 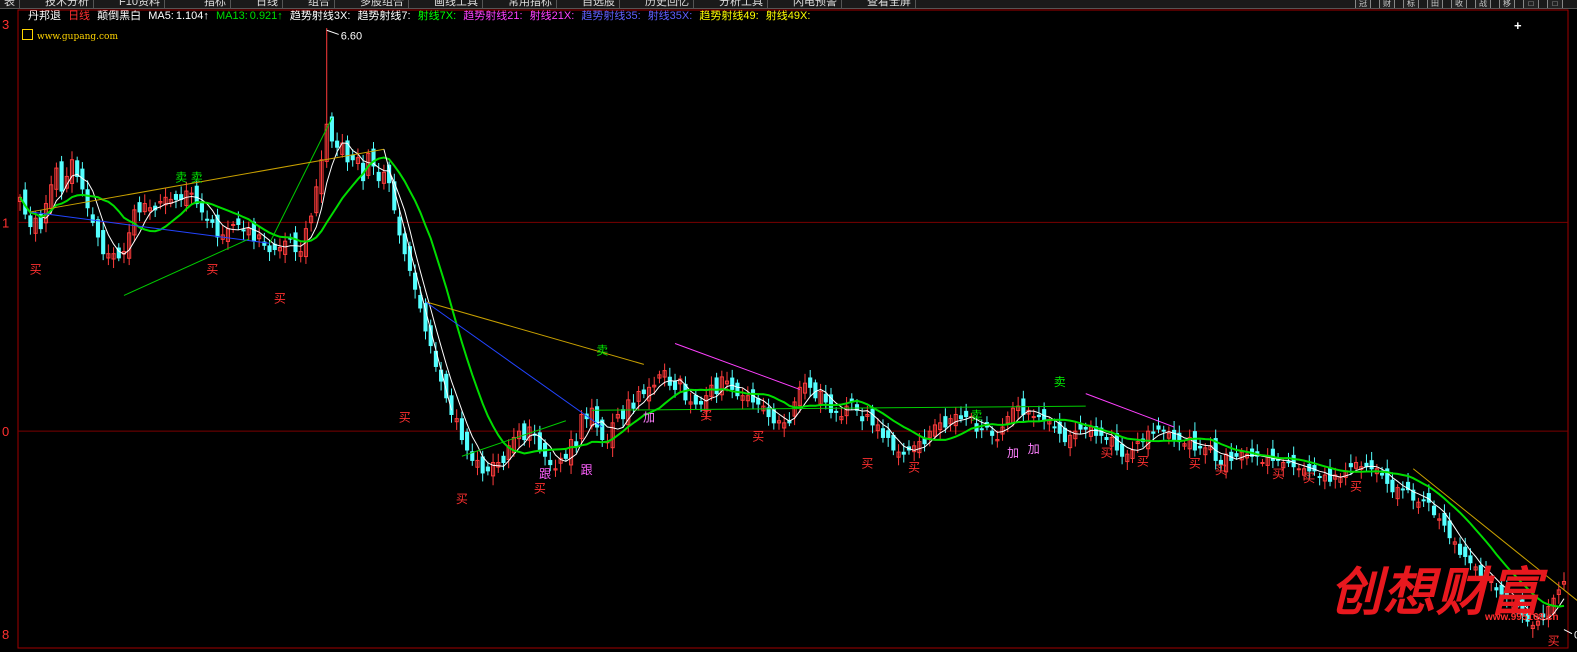 I want to click on watermark: 创想财富 www.995168.cn, so click(x=1450, y=595).